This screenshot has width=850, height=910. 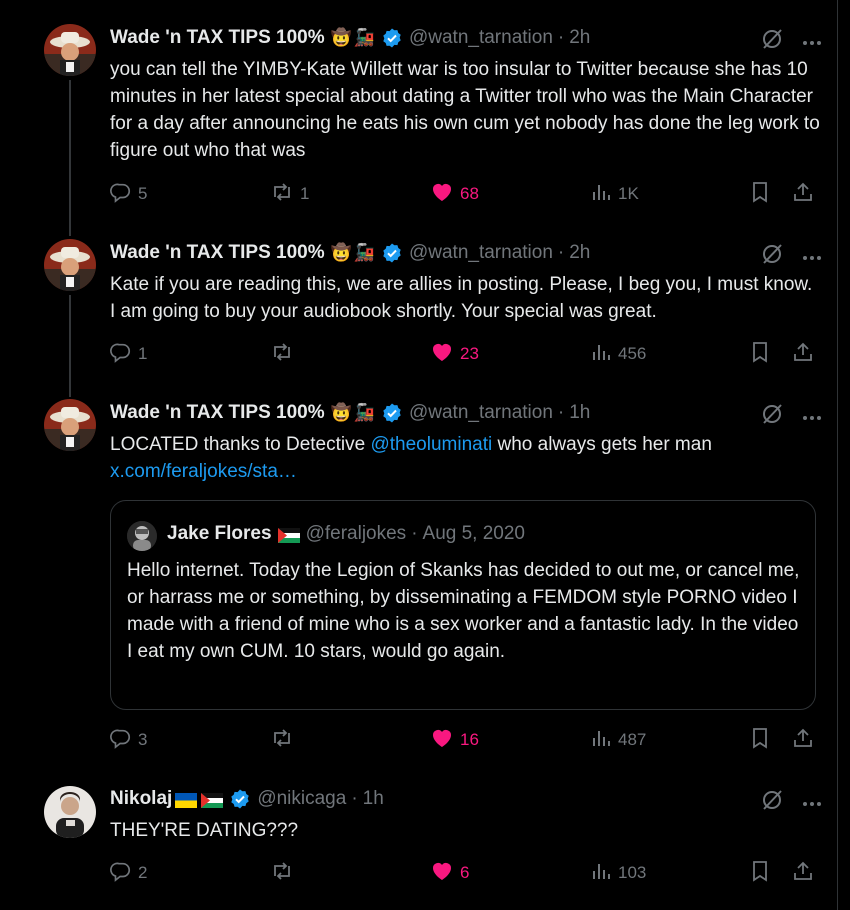 I want to click on views-button: 103, so click(x=618, y=873).